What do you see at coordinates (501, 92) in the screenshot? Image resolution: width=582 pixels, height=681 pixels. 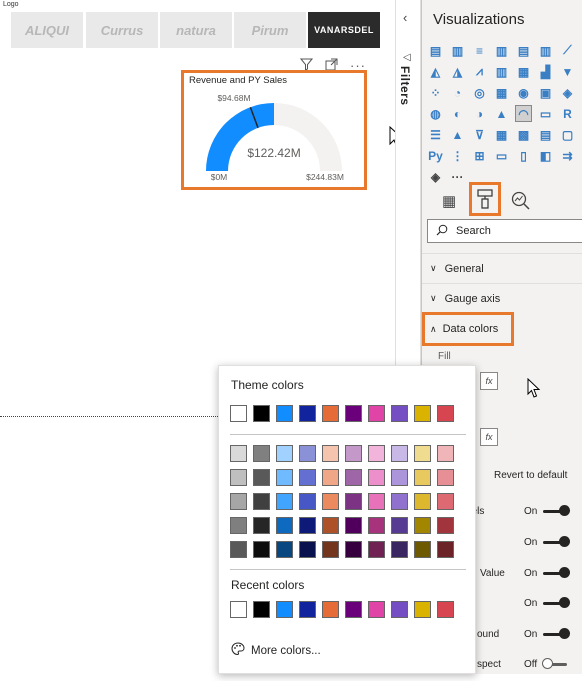 I see `treemap-icon: ▦` at bounding box center [501, 92].